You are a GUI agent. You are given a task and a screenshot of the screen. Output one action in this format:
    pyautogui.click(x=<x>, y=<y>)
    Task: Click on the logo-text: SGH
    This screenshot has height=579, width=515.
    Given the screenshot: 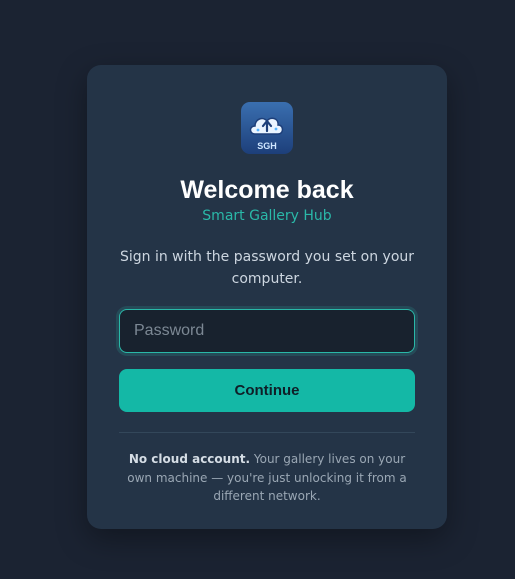 What is the action you would take?
    pyautogui.click(x=267, y=146)
    